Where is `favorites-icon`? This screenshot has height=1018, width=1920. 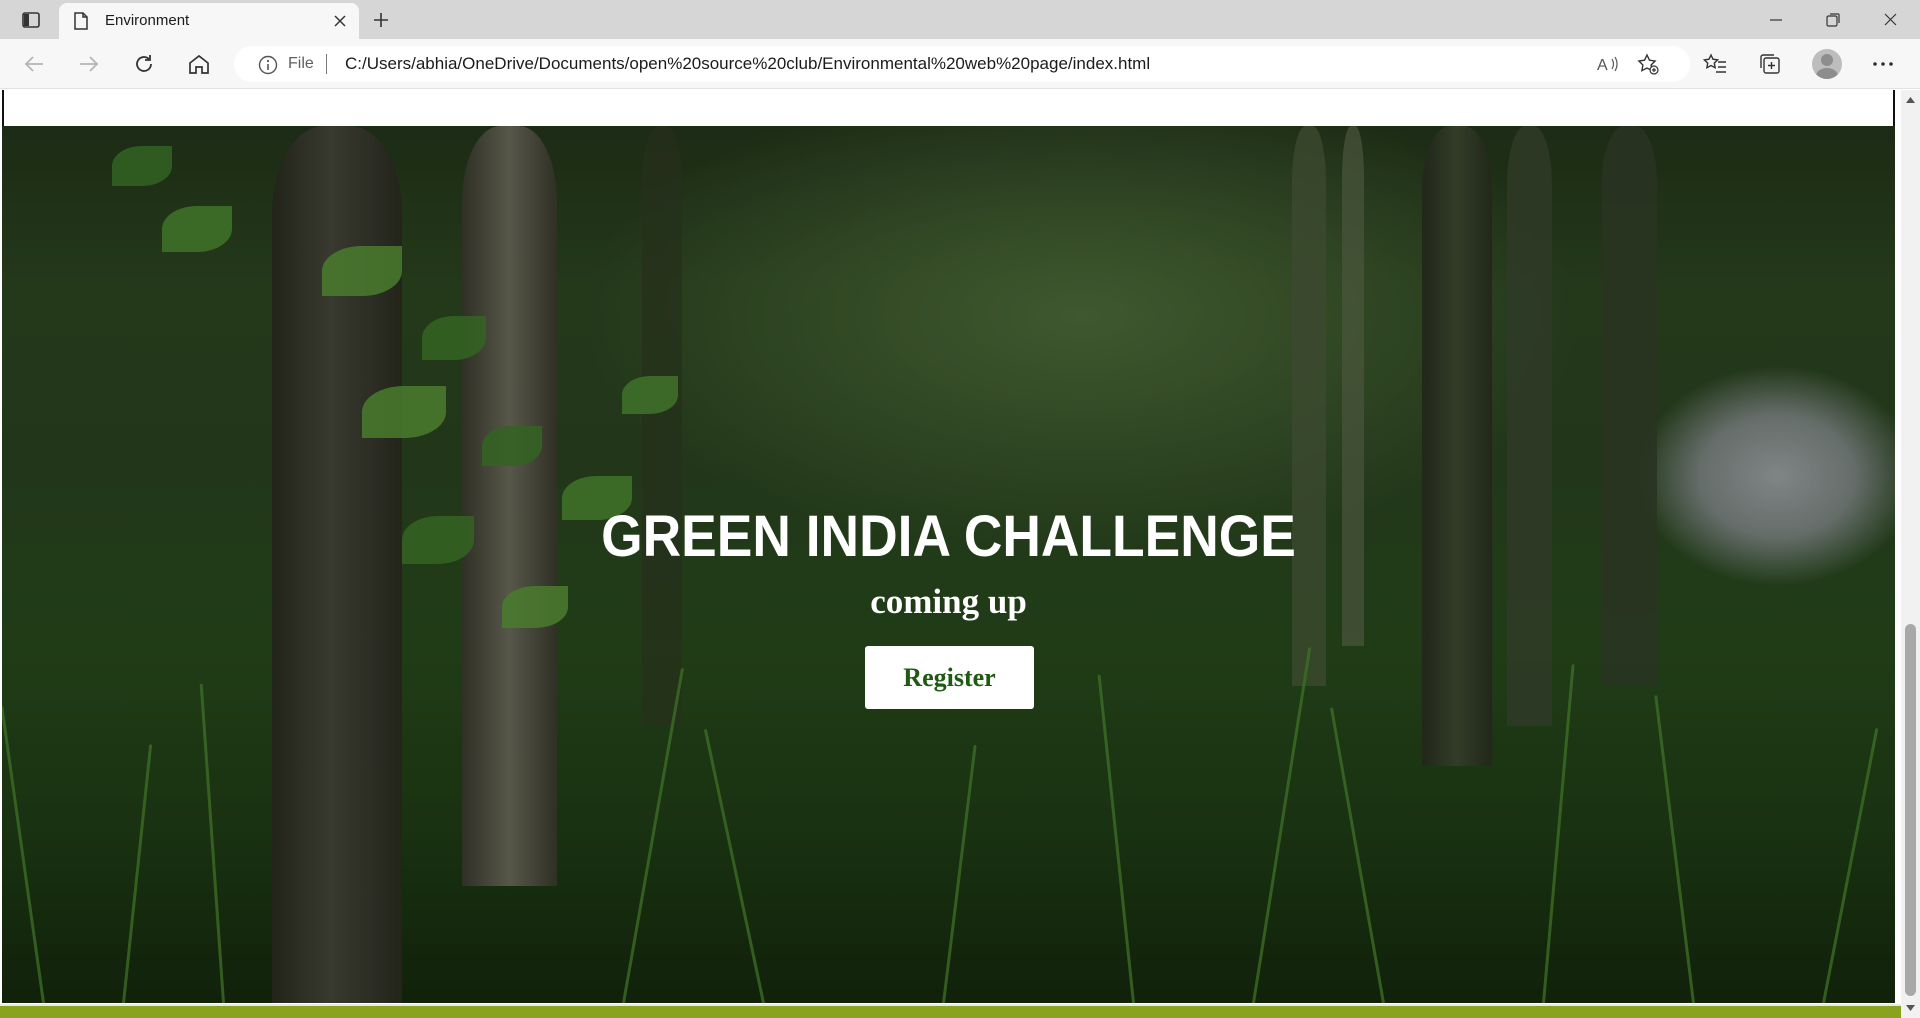
favorites-icon is located at coordinates (1715, 64).